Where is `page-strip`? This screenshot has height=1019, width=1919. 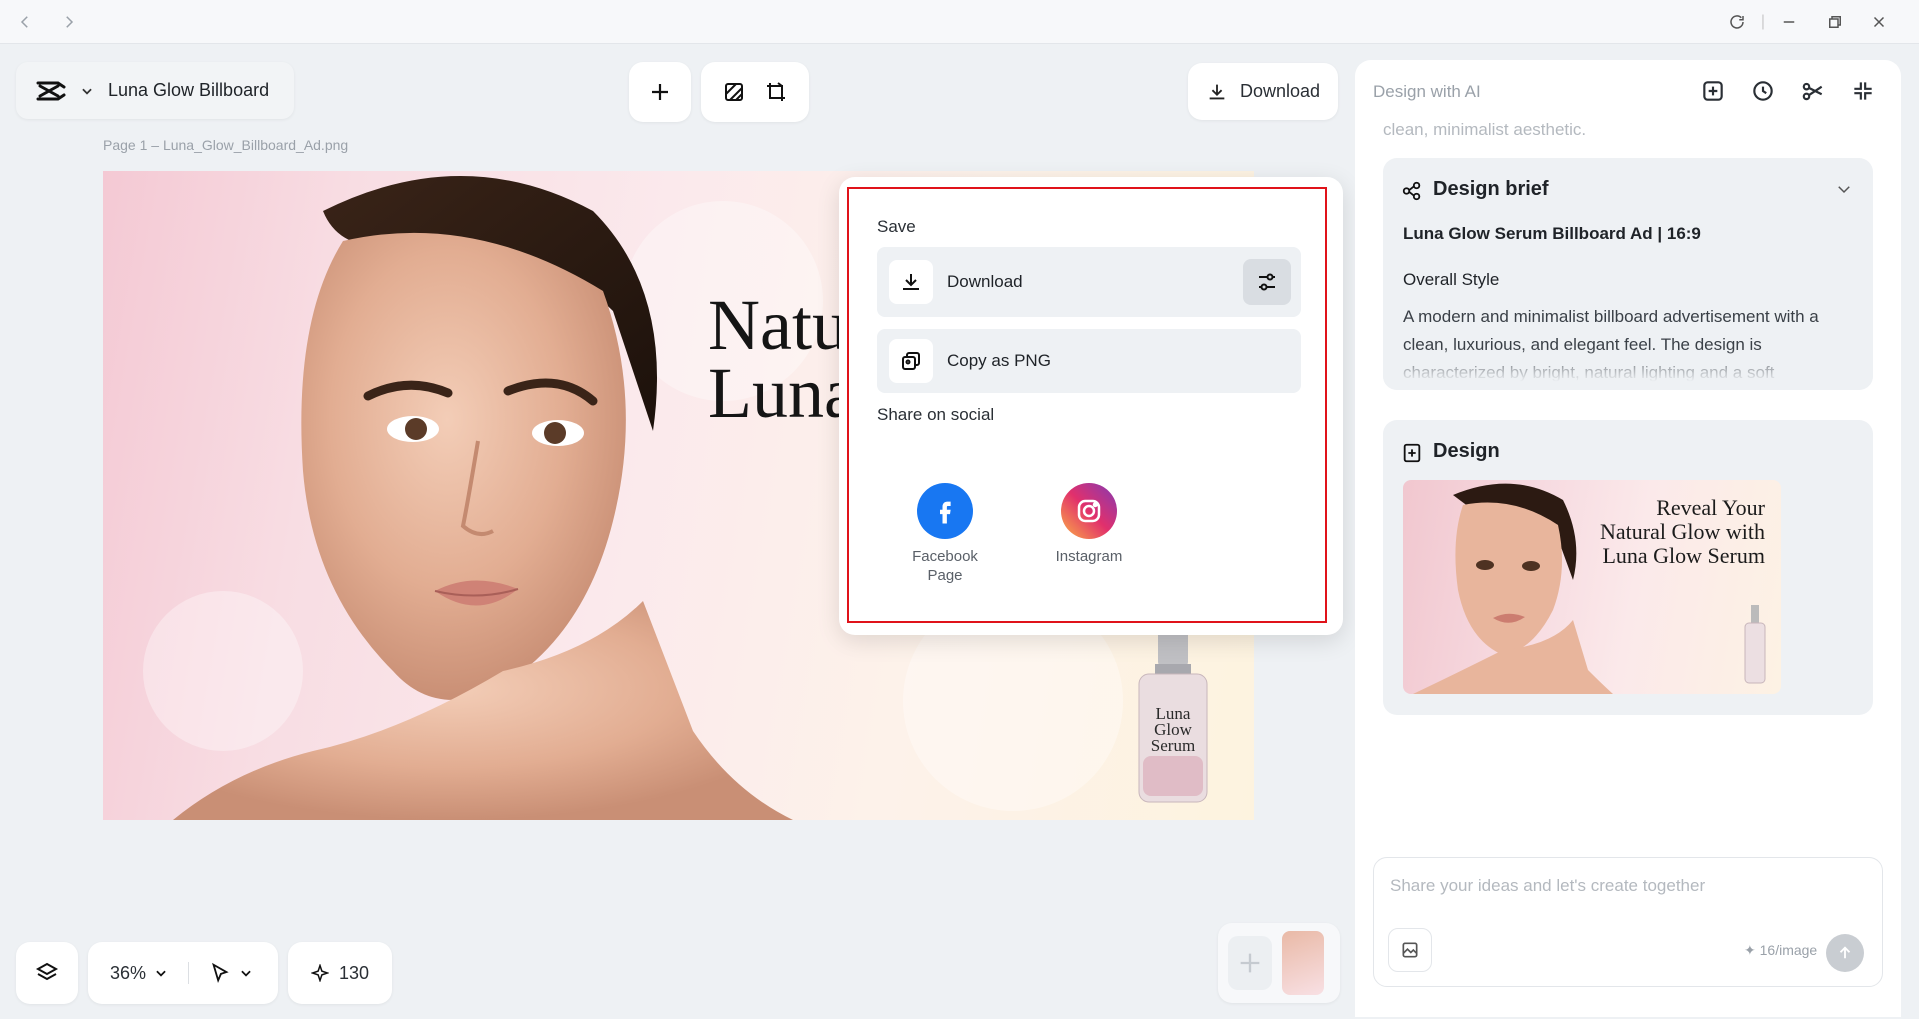
page-strip is located at coordinates (1279, 963).